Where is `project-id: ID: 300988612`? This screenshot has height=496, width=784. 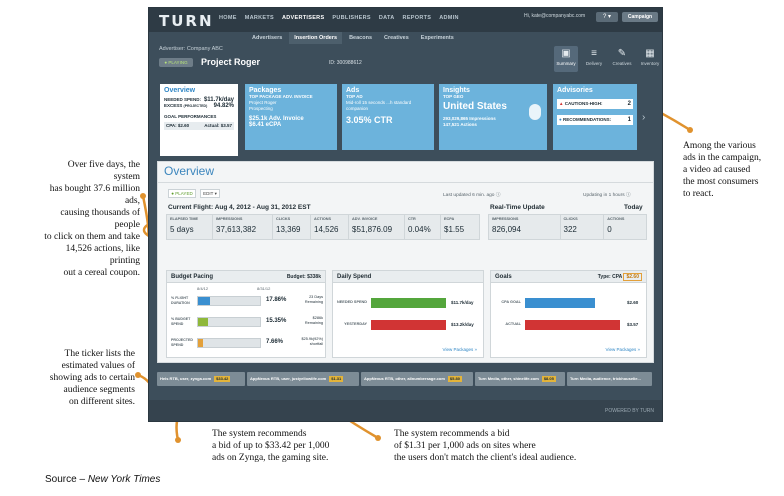
project-id: ID: 300988612 is located at coordinates (345, 63).